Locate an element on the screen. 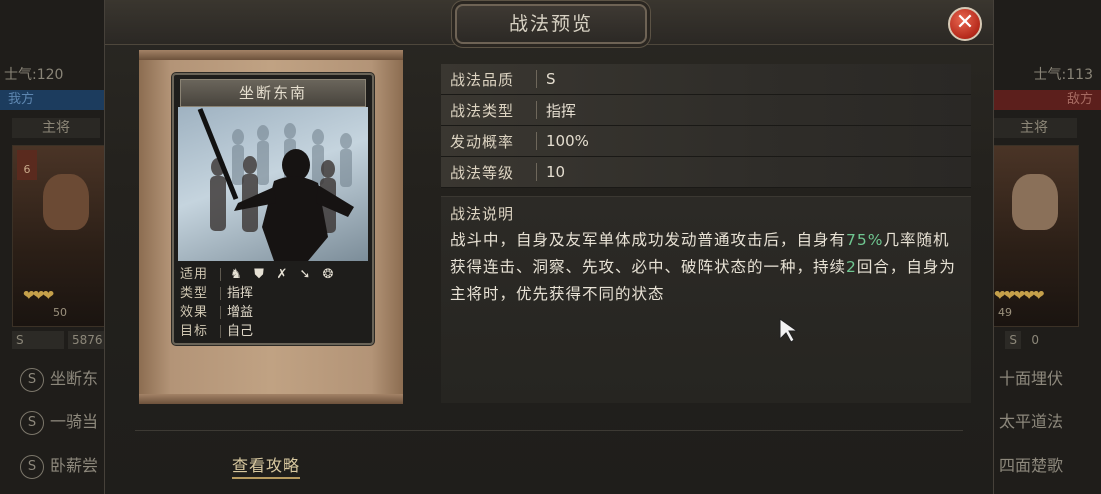  close-button: ✕ is located at coordinates (965, 24).